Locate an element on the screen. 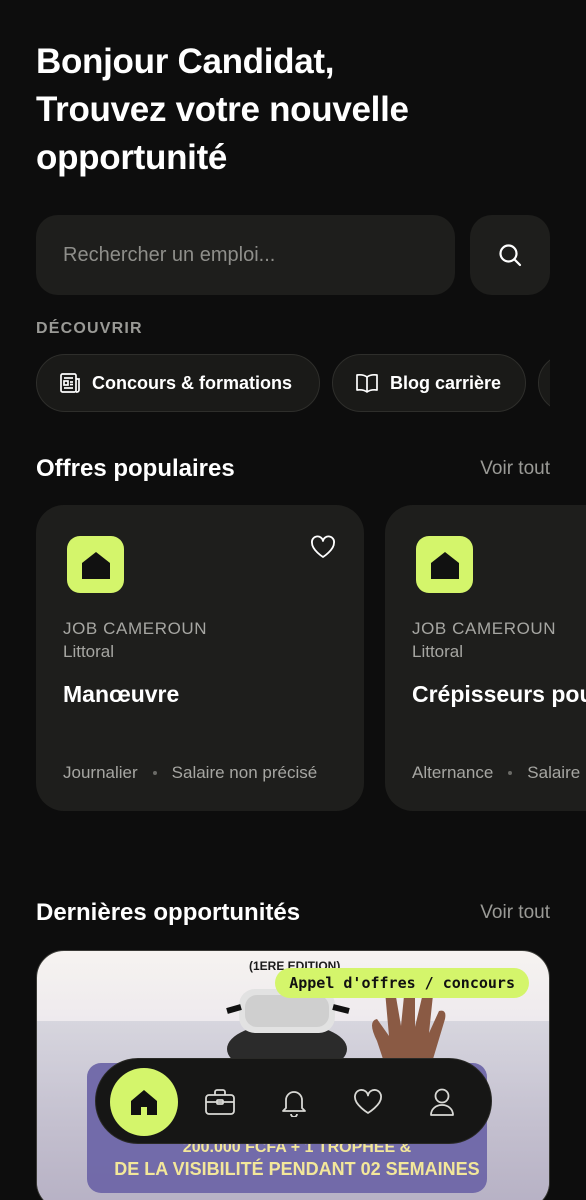 The image size is (586, 1200). job-title: Crépisseurs pour chantier is located at coordinates (499, 694).